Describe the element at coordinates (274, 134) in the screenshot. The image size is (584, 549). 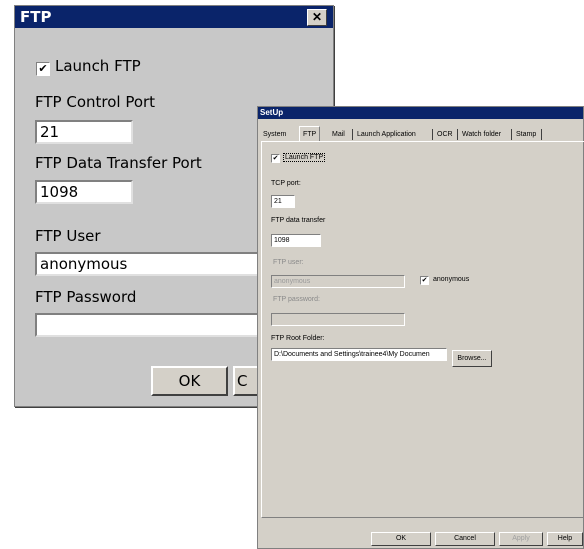
I see `tab-system: System` at that location.